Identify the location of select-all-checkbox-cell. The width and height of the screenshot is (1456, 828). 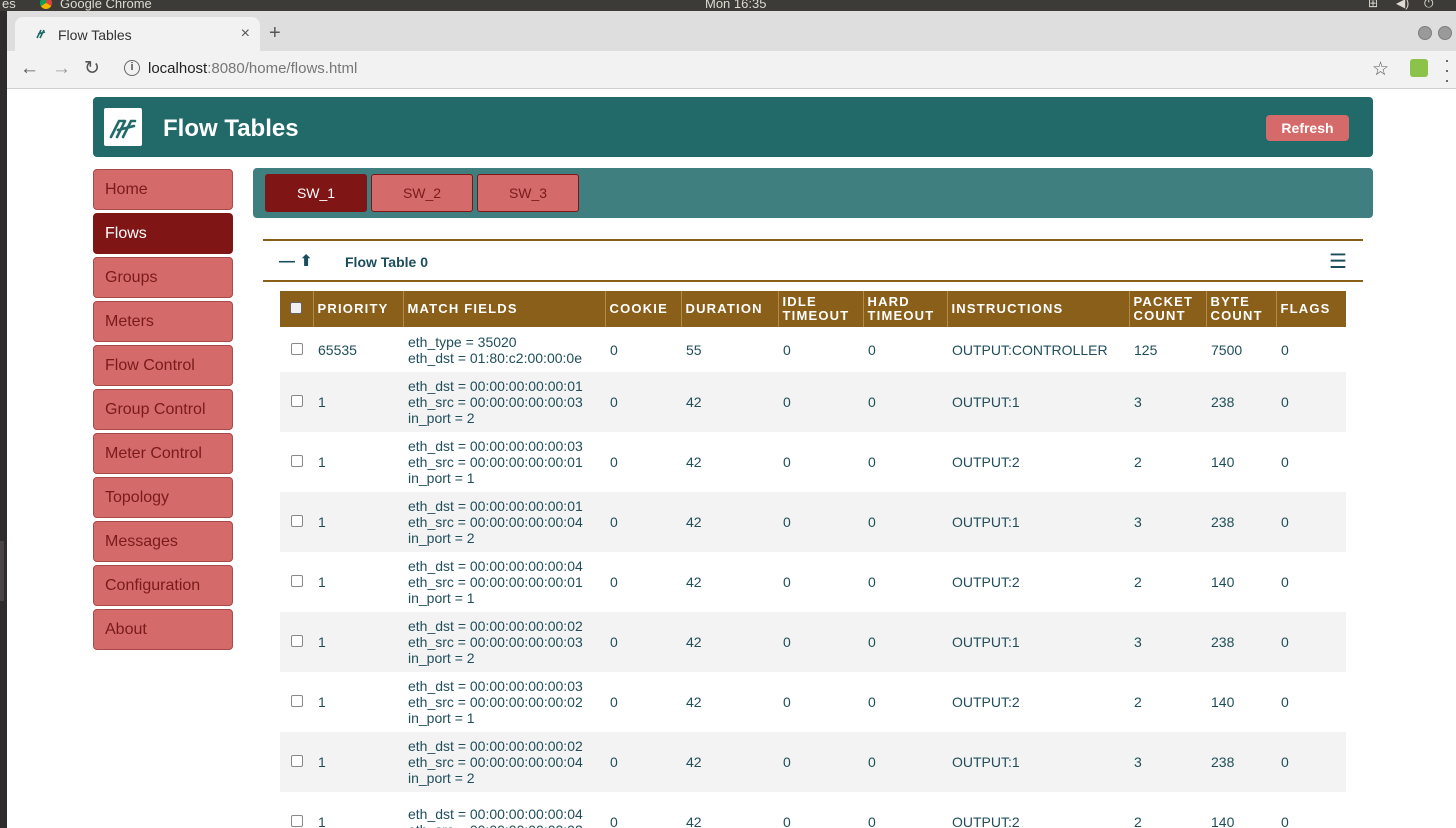
(296, 309).